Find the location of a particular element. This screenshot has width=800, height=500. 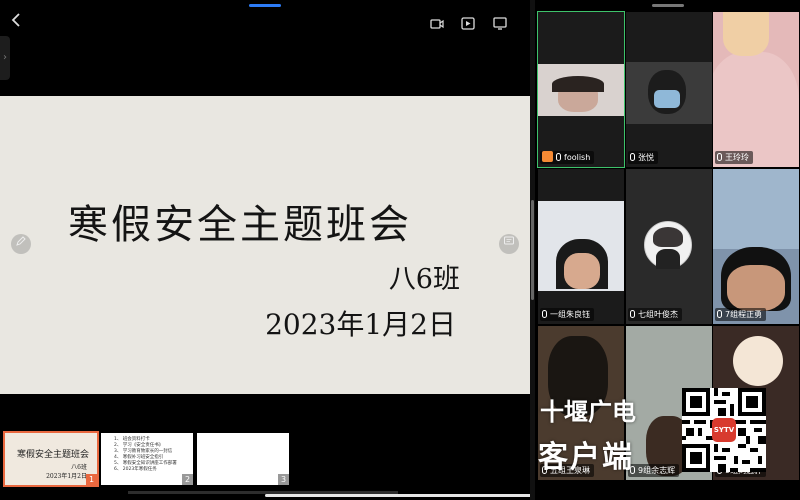

notes-button is located at coordinates (509, 244).